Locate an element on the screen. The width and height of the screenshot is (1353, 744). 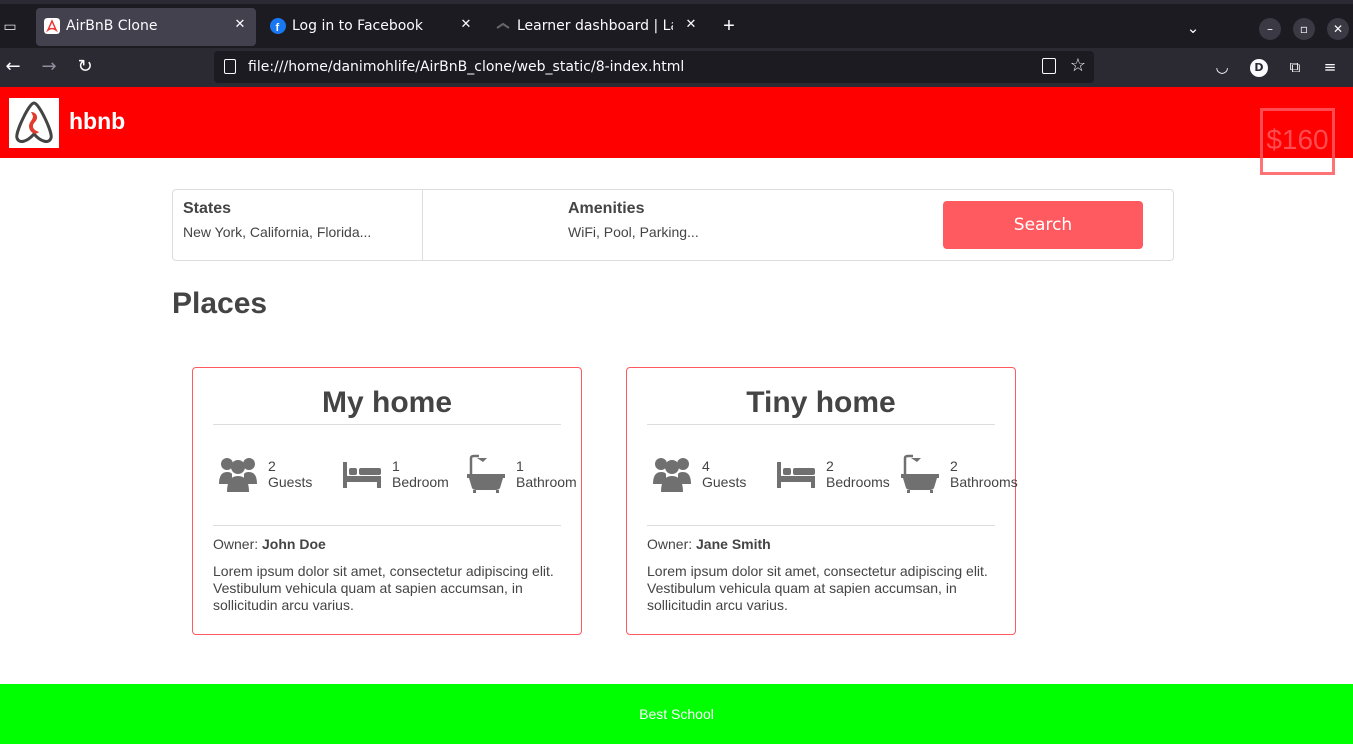
bedrooms-info: 2 Bedrooms is located at coordinates (832, 474).